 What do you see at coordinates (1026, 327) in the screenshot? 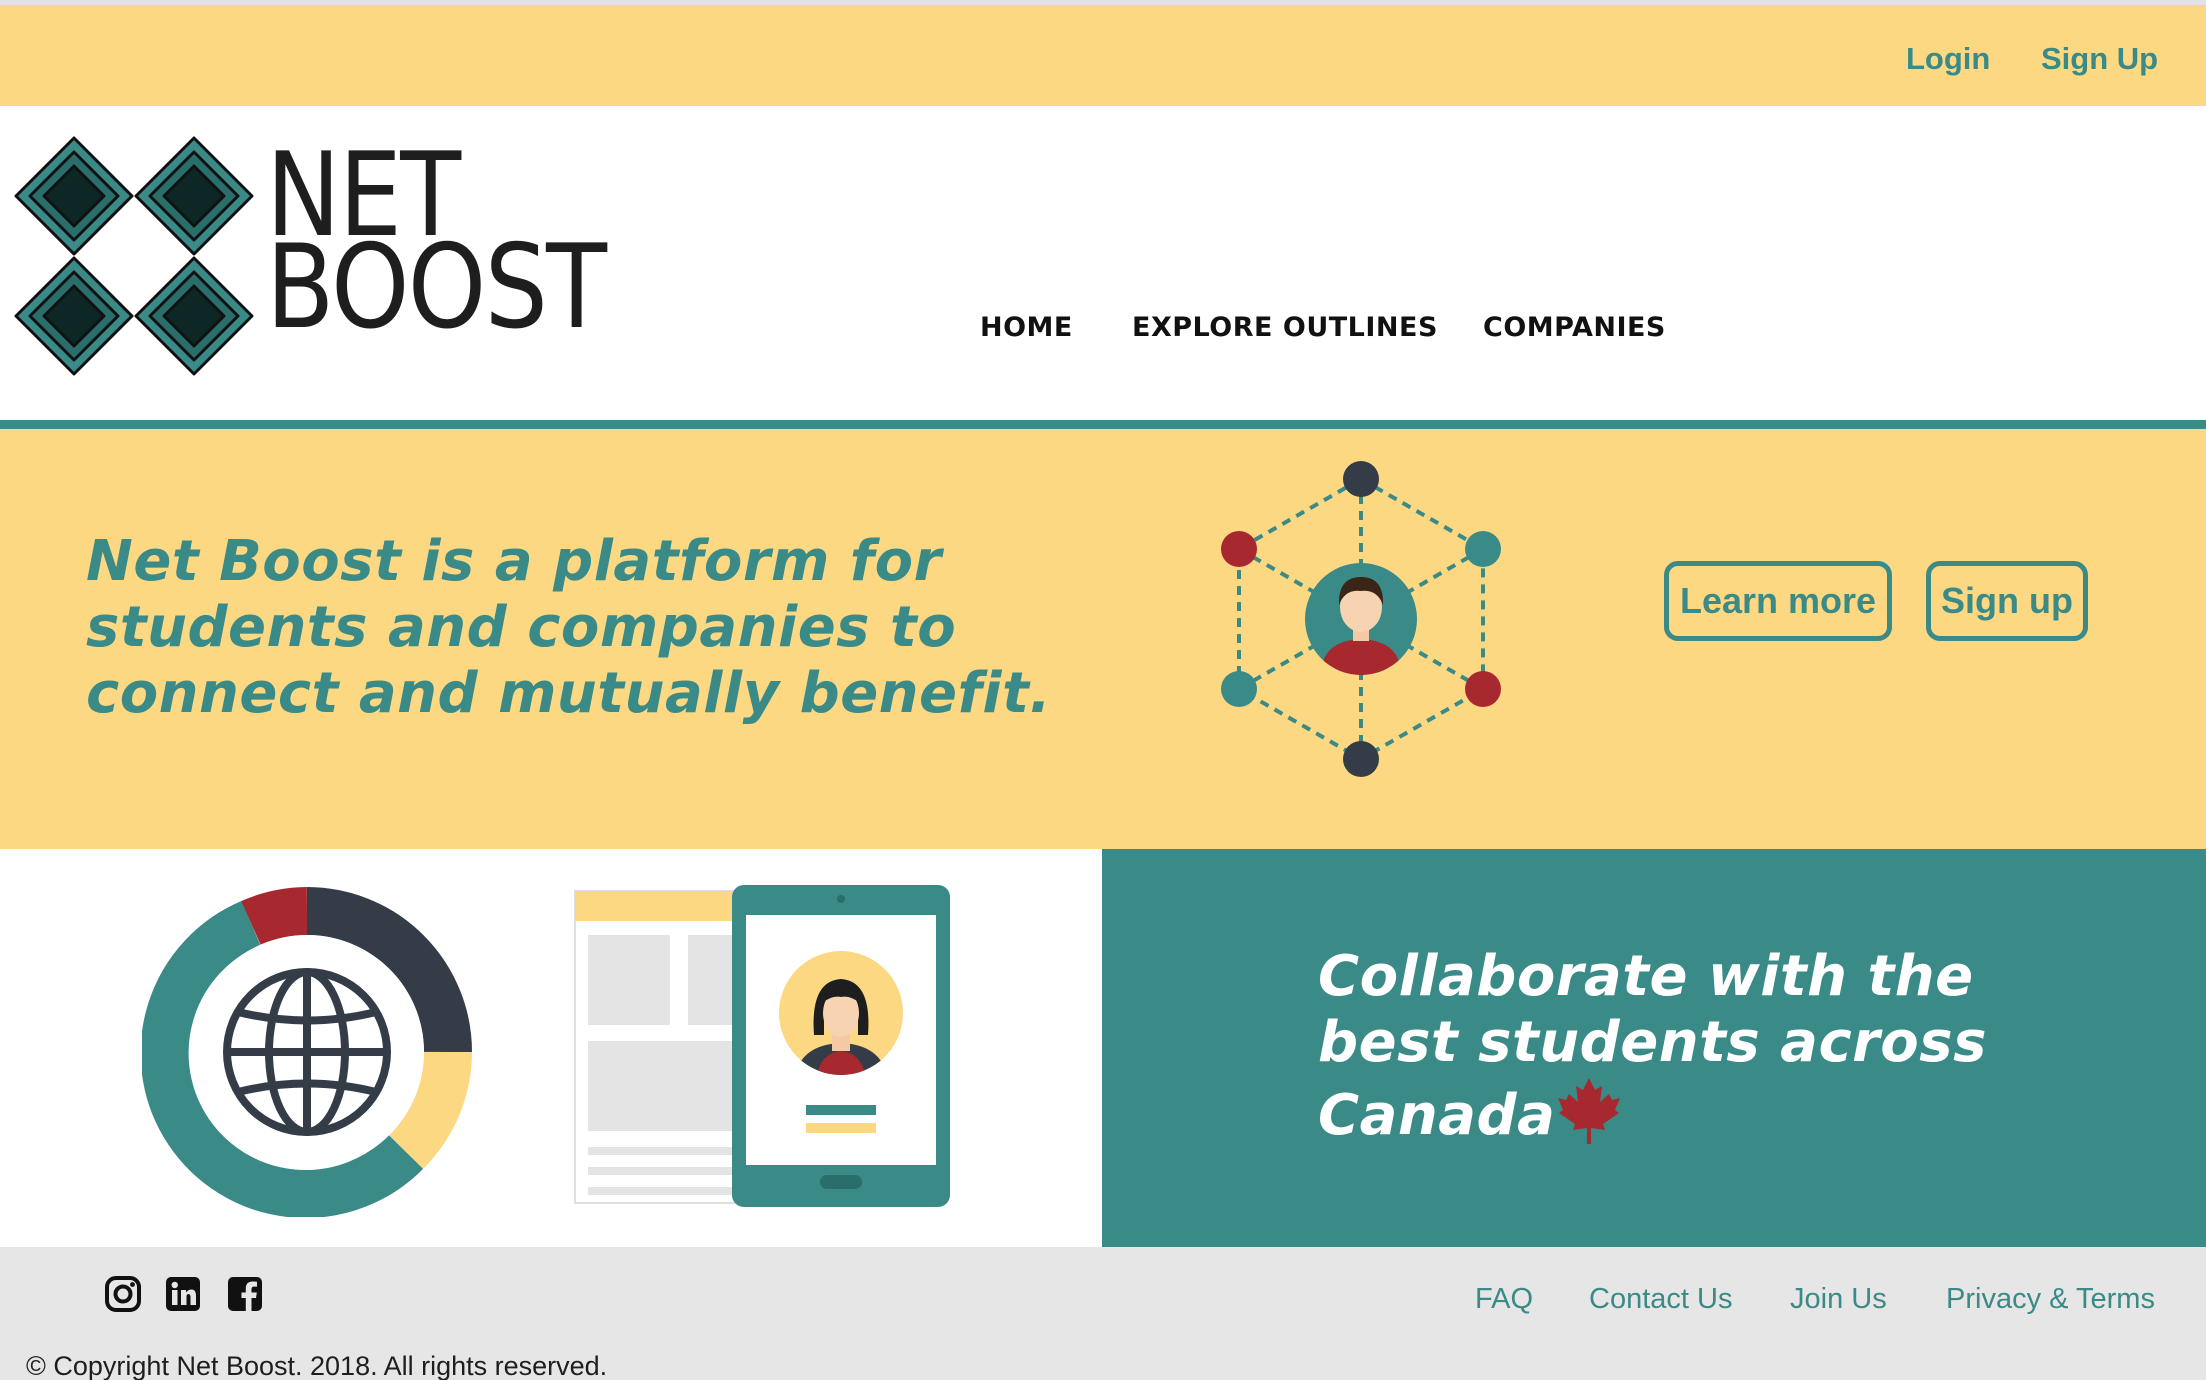
I see `nav-home: HOME` at bounding box center [1026, 327].